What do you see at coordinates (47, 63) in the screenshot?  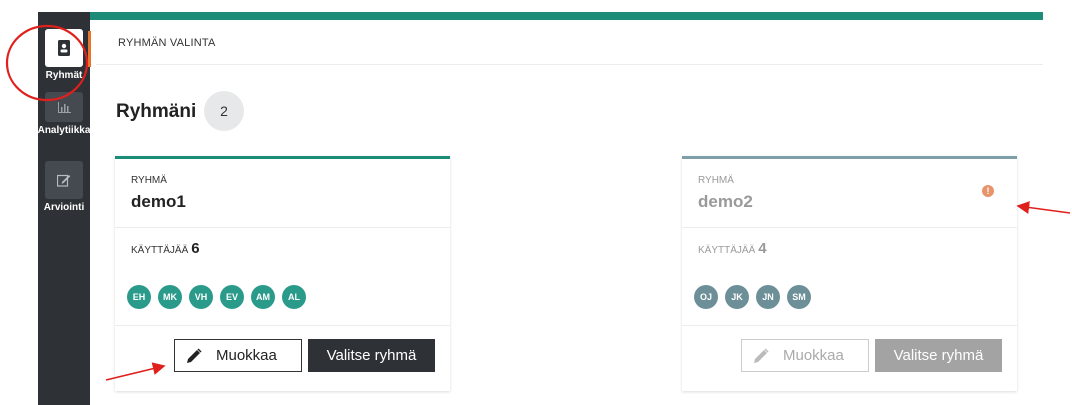 I see `highlight-circle` at bounding box center [47, 63].